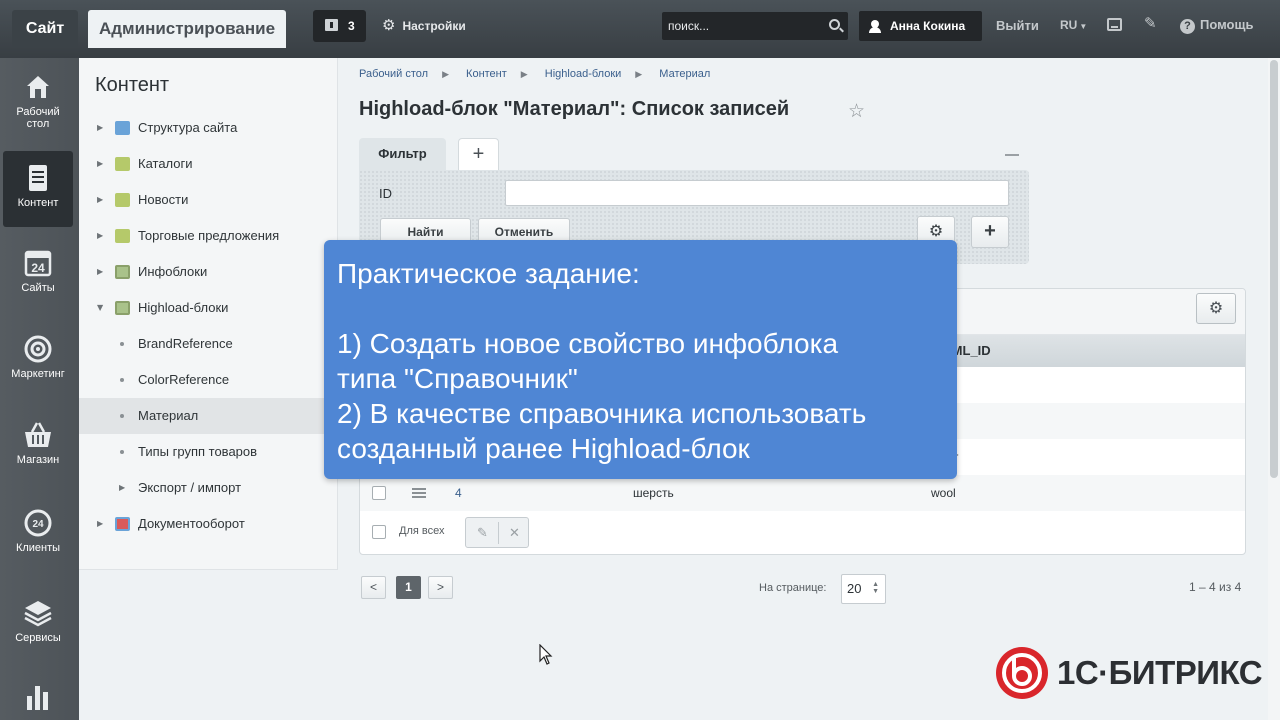 The width and height of the screenshot is (1280, 720). I want to click on menu-item-export-import: ▶ Экспорт / импорт, so click(208, 488).